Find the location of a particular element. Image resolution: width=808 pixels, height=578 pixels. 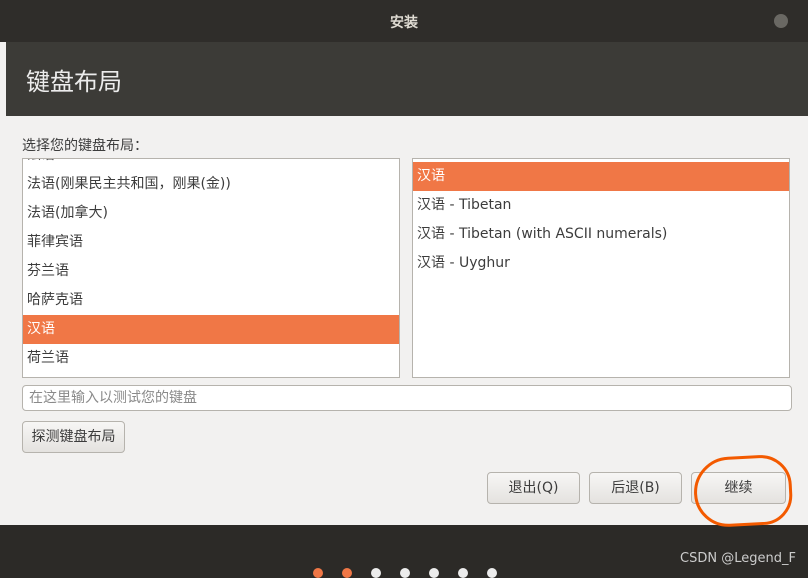

progress-dots is located at coordinates (404, 573).